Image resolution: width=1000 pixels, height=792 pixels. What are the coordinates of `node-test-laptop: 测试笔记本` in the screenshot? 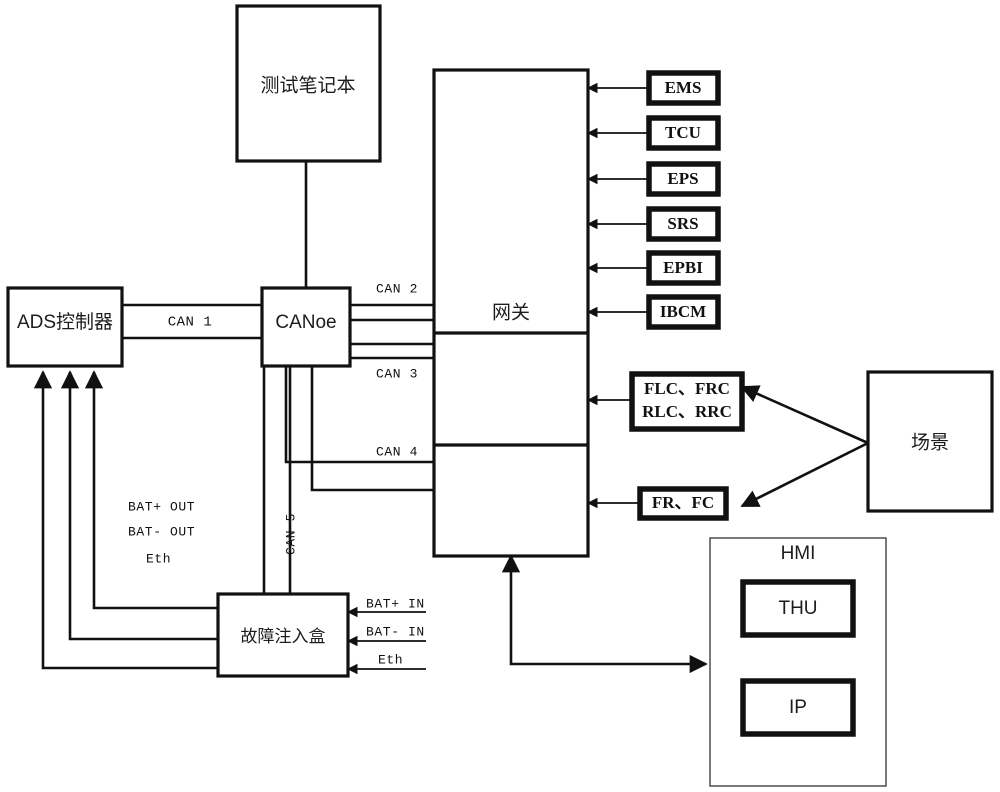 It's located at (308, 83).